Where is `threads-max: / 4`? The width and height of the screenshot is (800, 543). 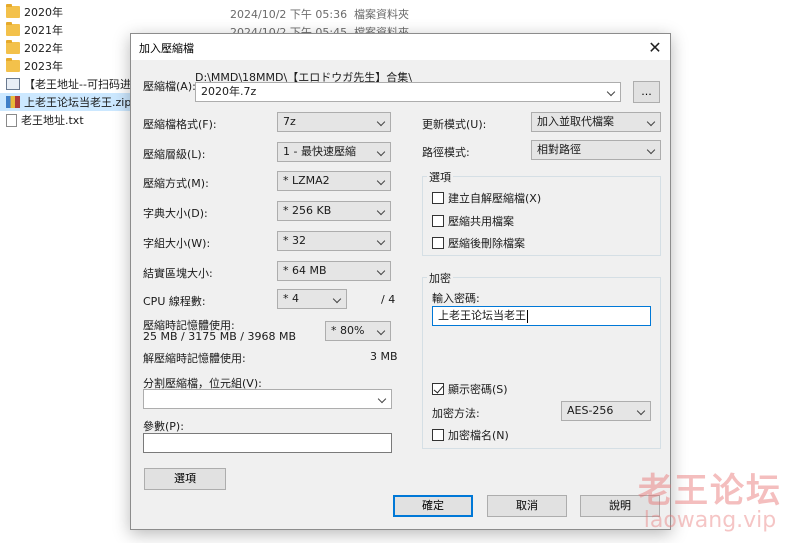 threads-max: / 4 is located at coordinates (388, 299).